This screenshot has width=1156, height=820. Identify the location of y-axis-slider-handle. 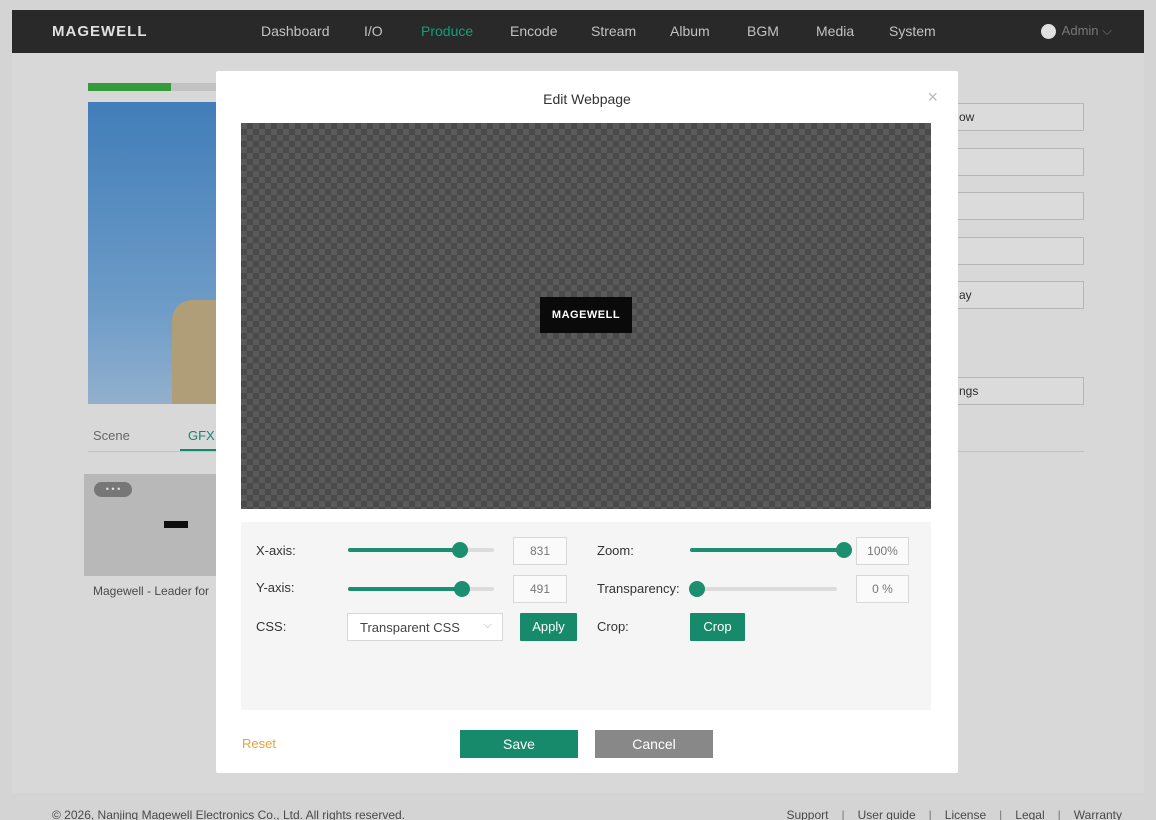
(461, 589).